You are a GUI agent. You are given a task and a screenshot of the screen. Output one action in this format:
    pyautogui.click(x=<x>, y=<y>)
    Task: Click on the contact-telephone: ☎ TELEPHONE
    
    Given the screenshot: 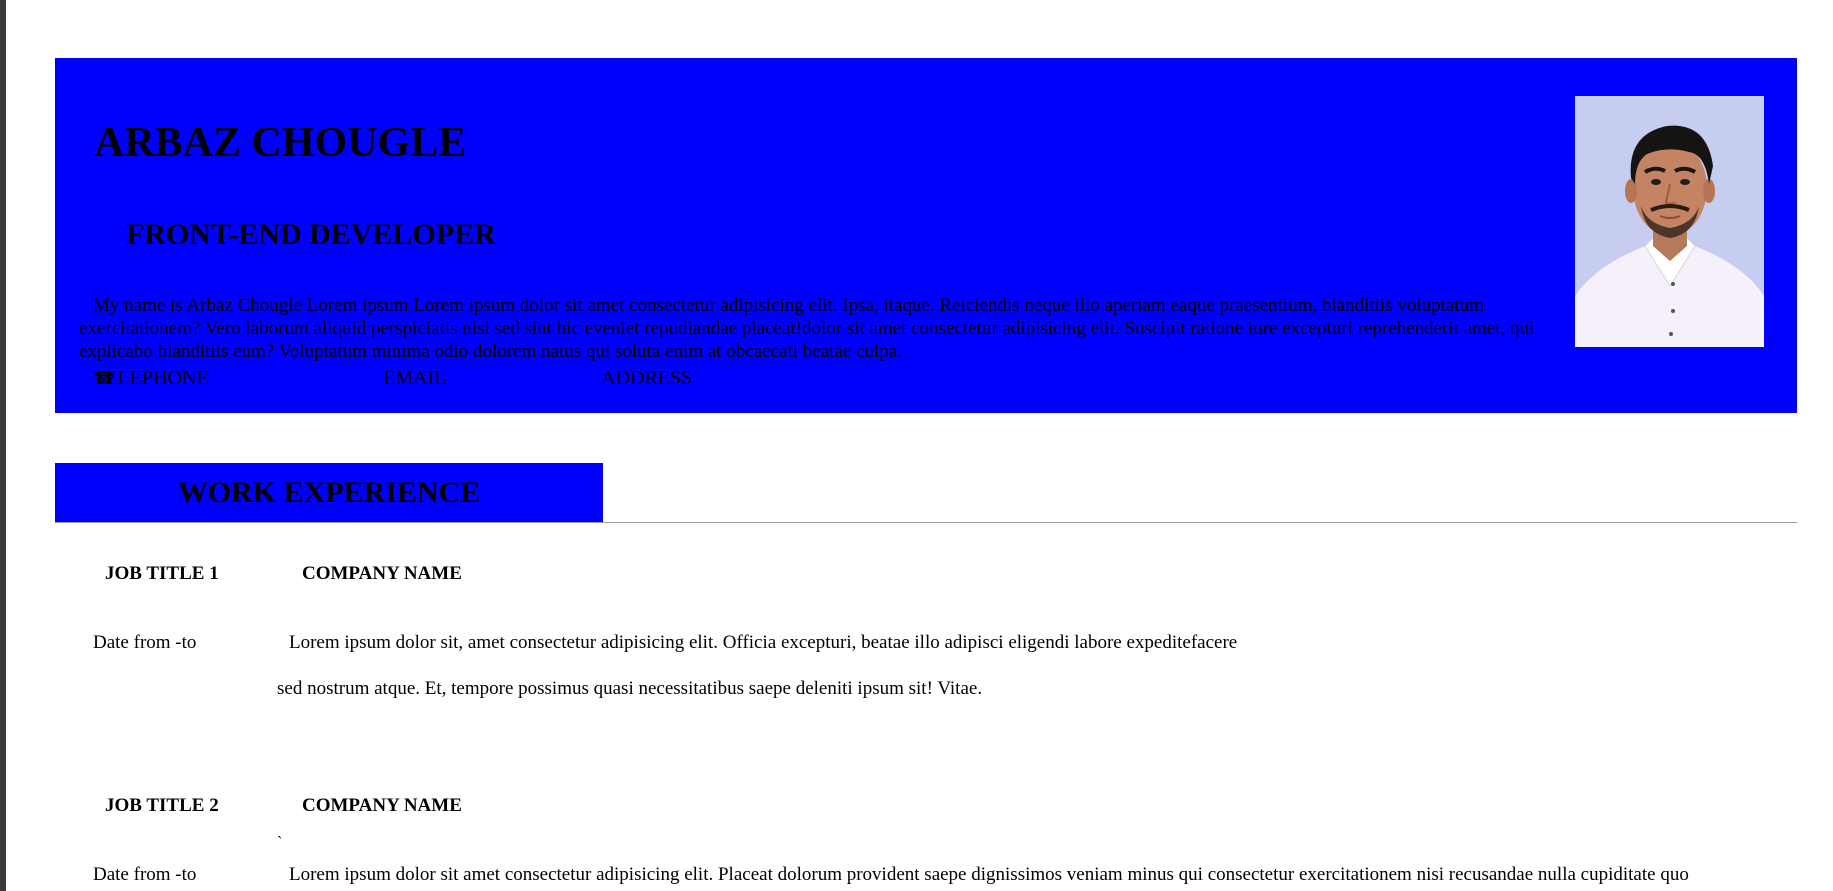 What is the action you would take?
    pyautogui.click(x=151, y=378)
    